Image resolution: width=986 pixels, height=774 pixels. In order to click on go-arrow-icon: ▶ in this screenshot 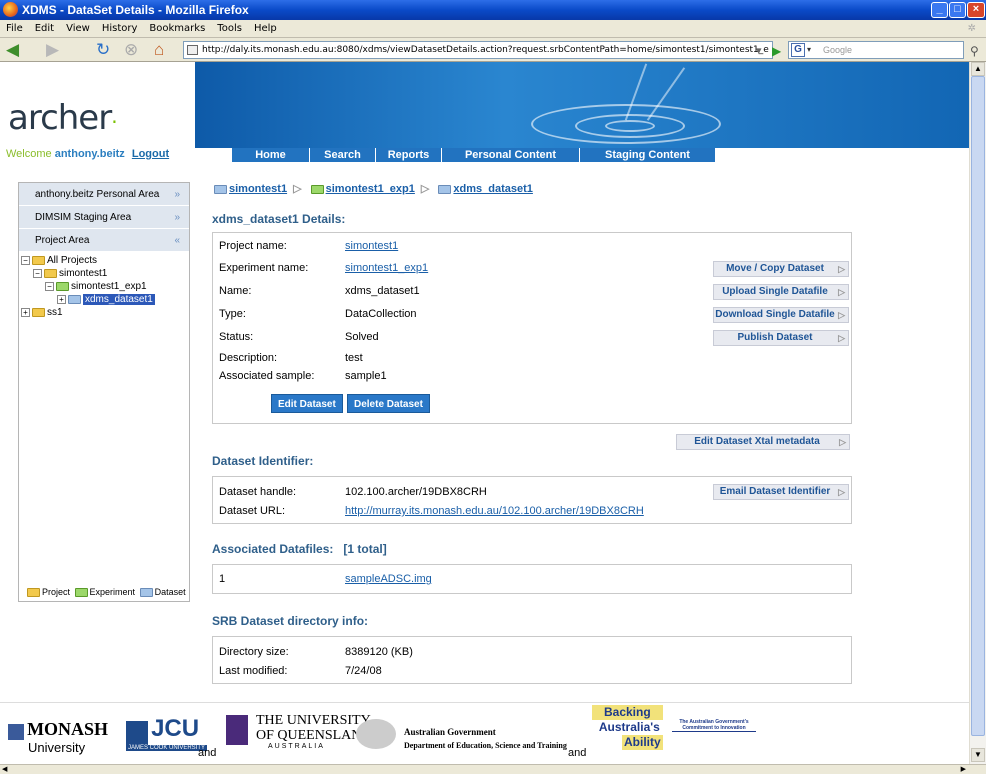, I will do `click(776, 51)`.